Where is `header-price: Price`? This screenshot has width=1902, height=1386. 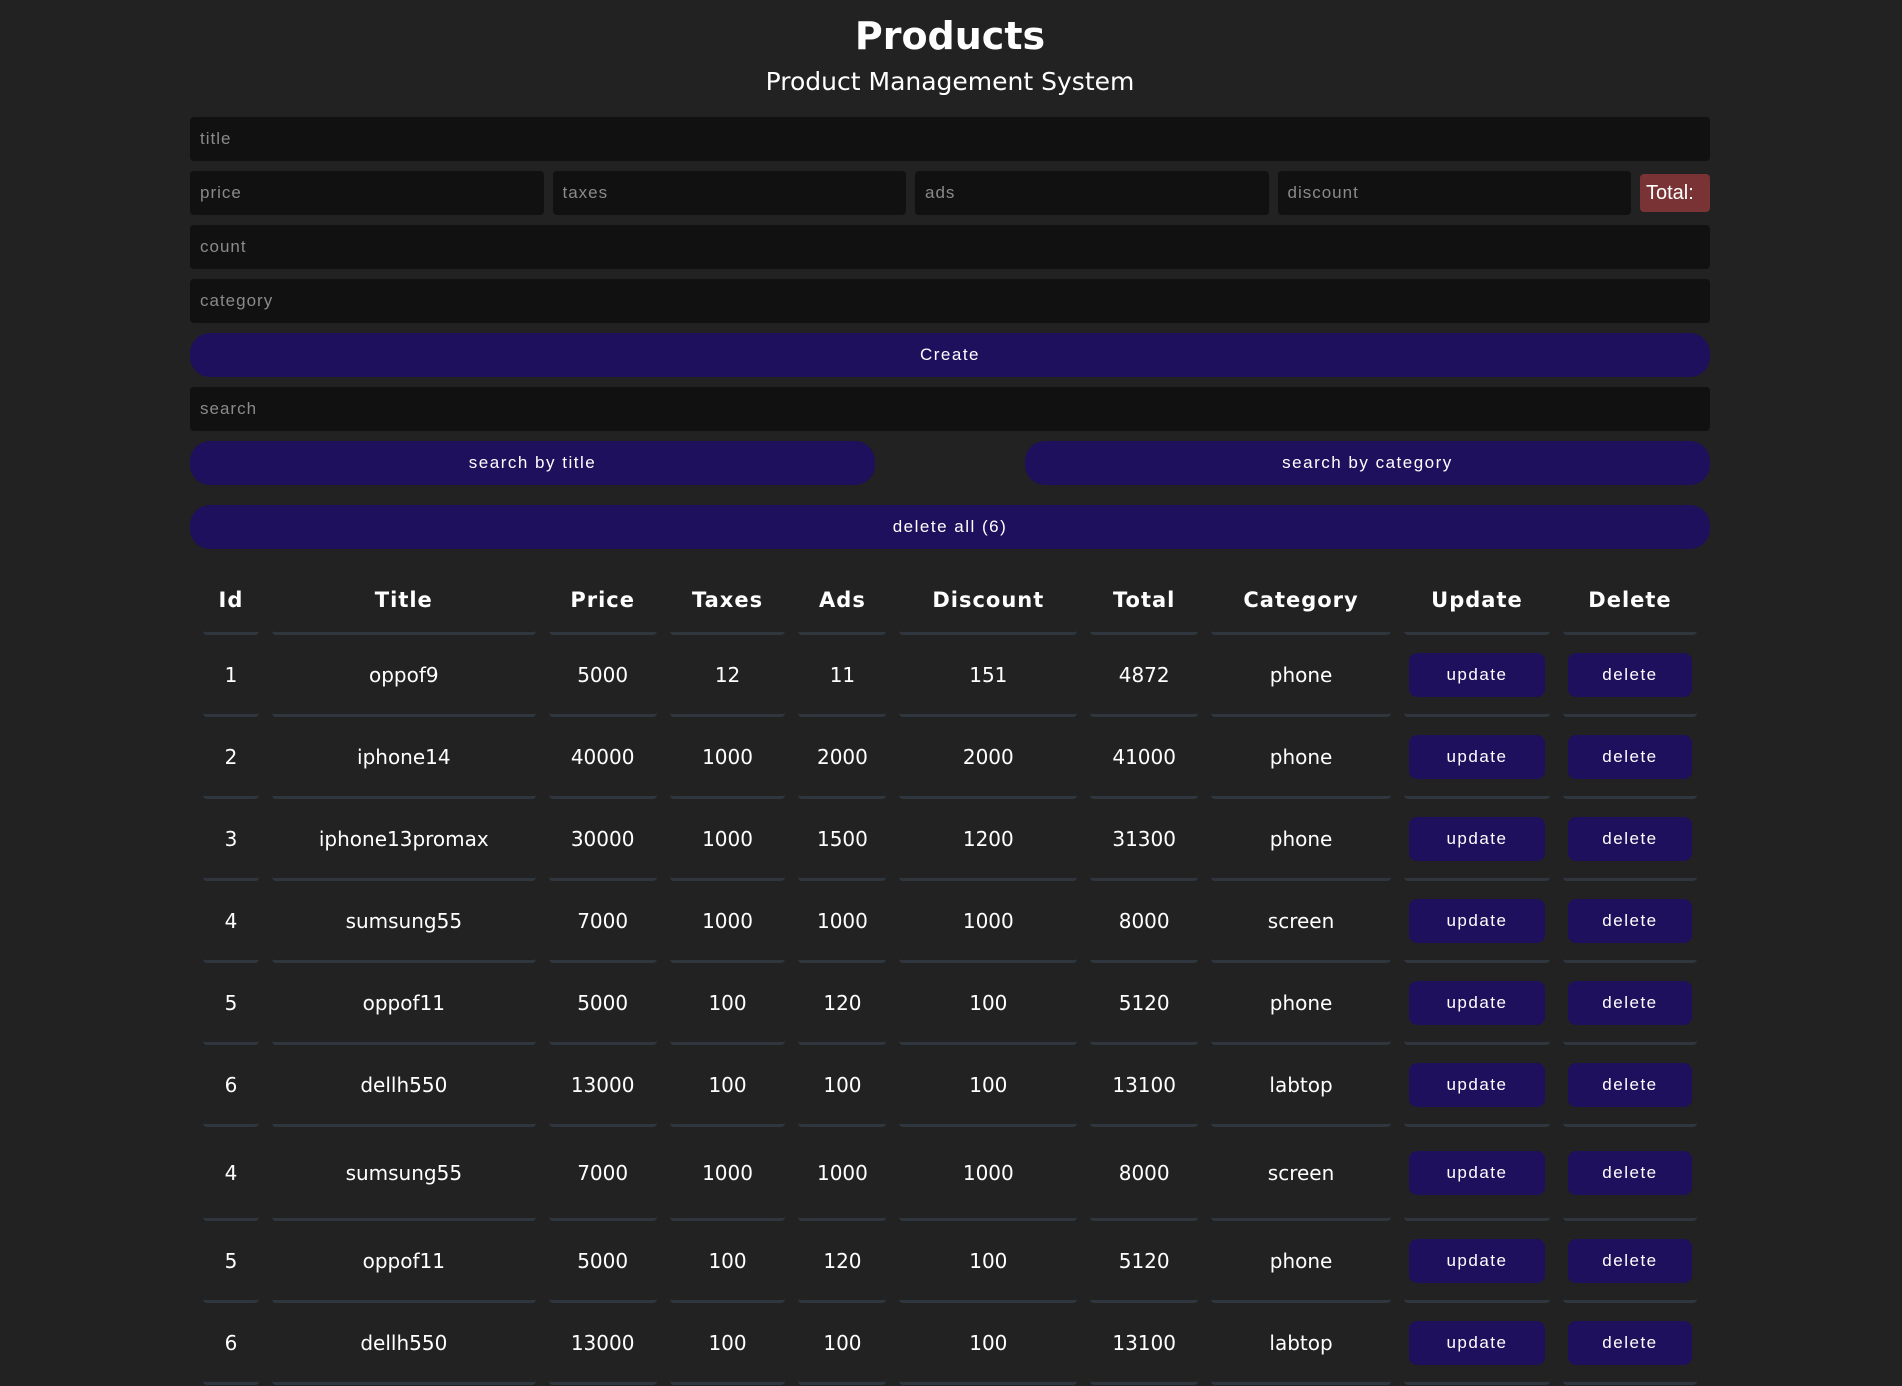
header-price: Price is located at coordinates (602, 601).